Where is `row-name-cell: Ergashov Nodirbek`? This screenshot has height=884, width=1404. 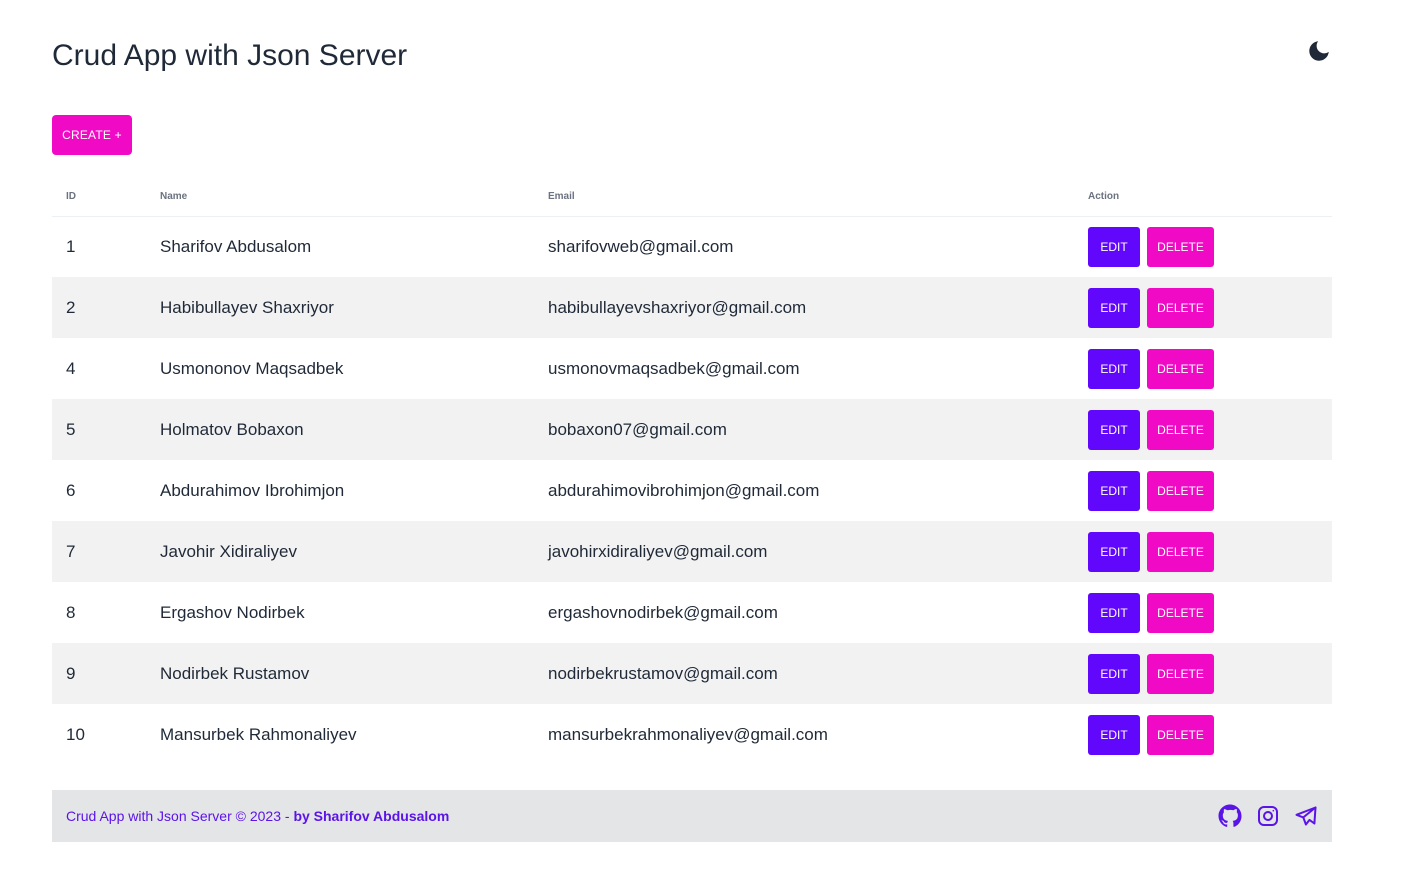
row-name-cell: Ergashov Nodirbek is located at coordinates (232, 612).